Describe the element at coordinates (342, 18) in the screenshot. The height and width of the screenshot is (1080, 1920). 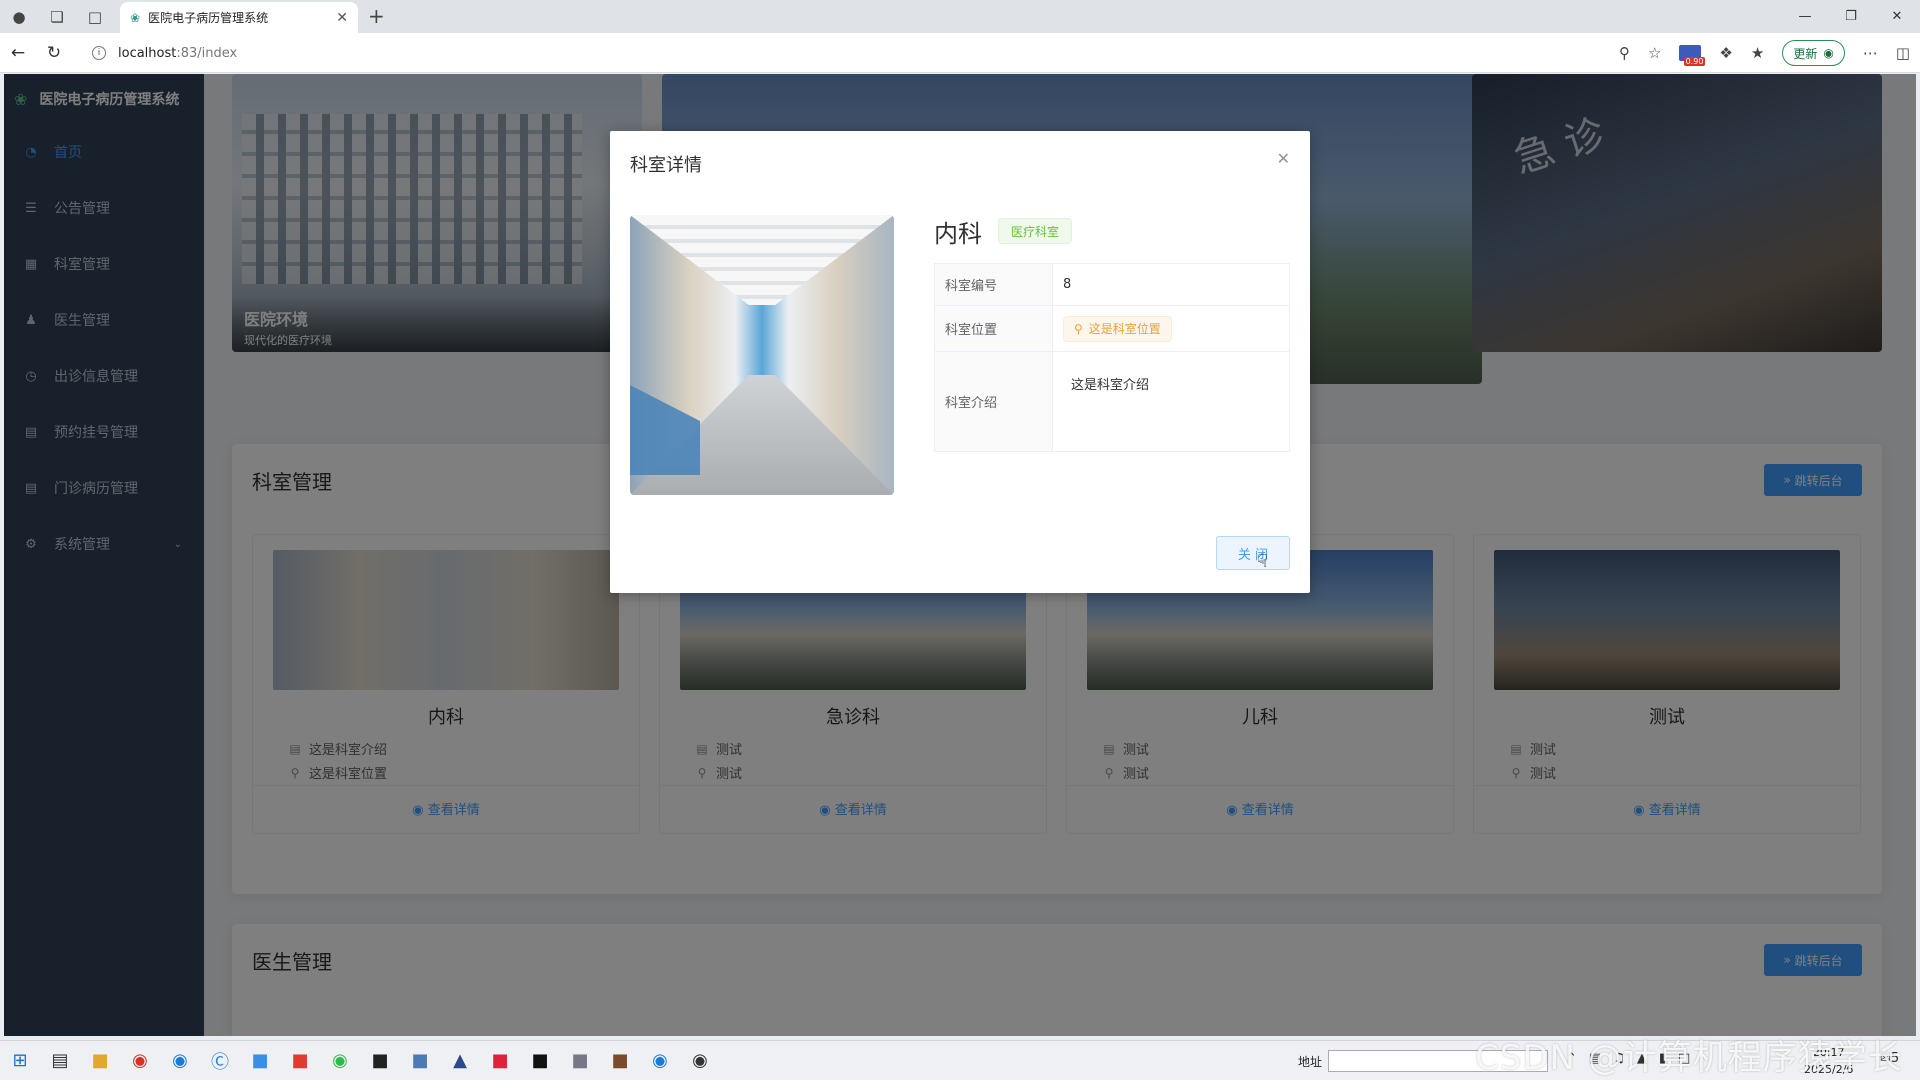
I see `tab-close-icon: ✕` at that location.